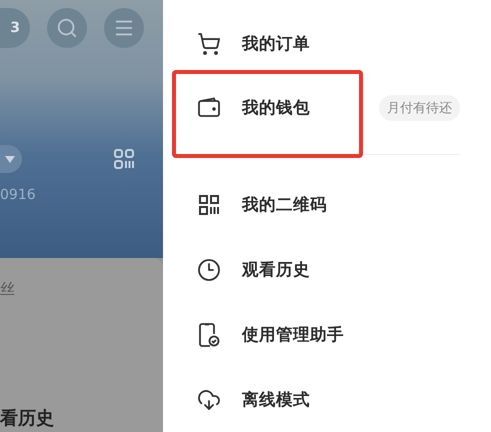 Image resolution: width=491 pixels, height=432 pixels. Describe the element at coordinates (209, 400) in the screenshot. I see `cloud-download-icon` at that location.